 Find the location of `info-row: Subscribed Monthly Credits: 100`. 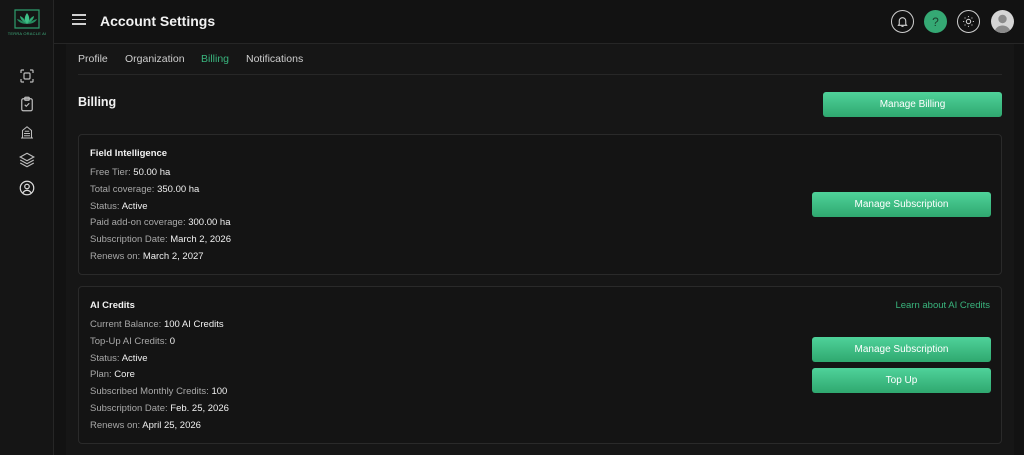

info-row: Subscribed Monthly Credits: 100 is located at coordinates (159, 391).